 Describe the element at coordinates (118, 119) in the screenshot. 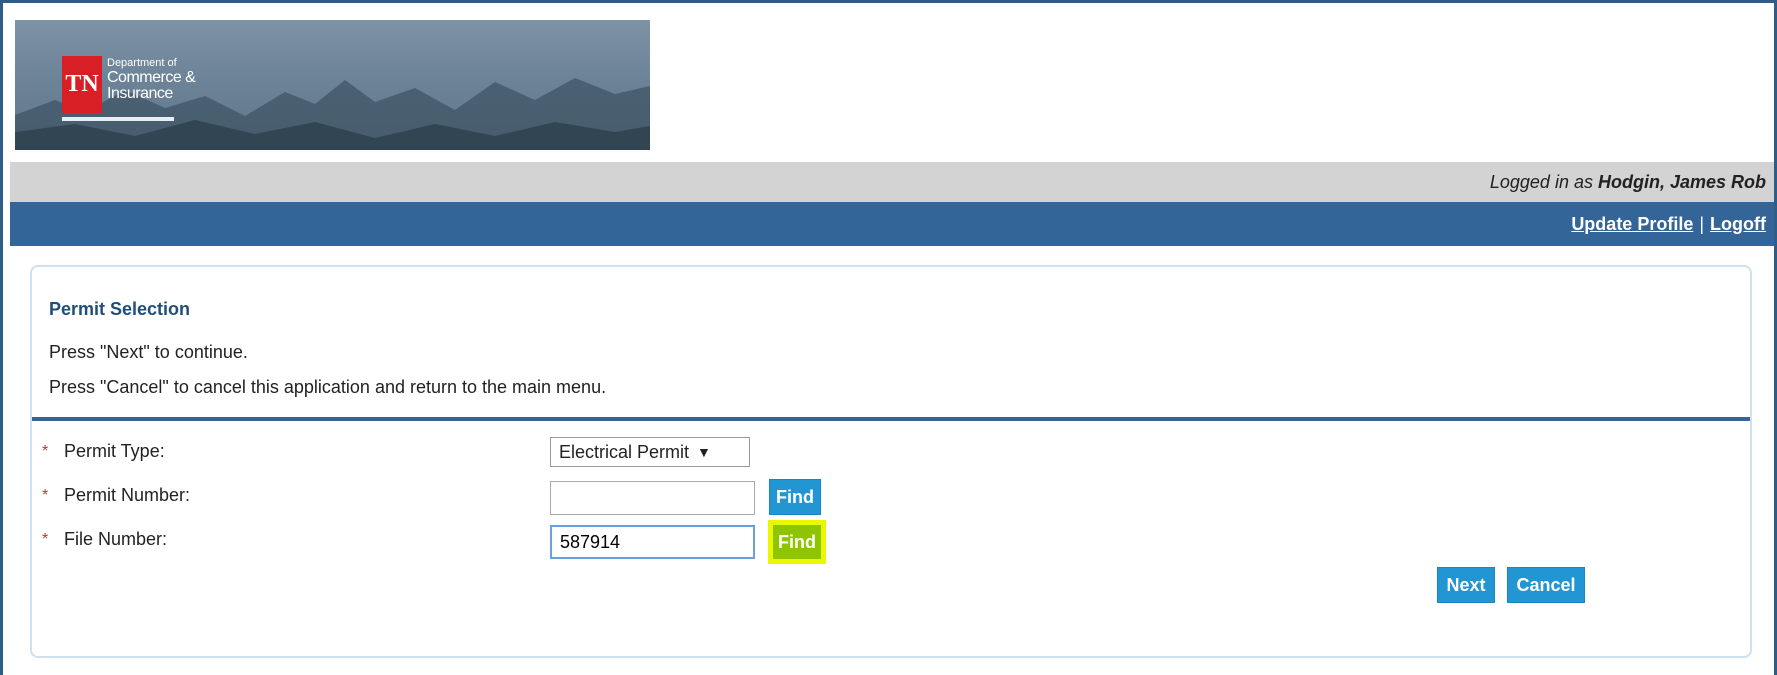

I see `logo-underline` at that location.